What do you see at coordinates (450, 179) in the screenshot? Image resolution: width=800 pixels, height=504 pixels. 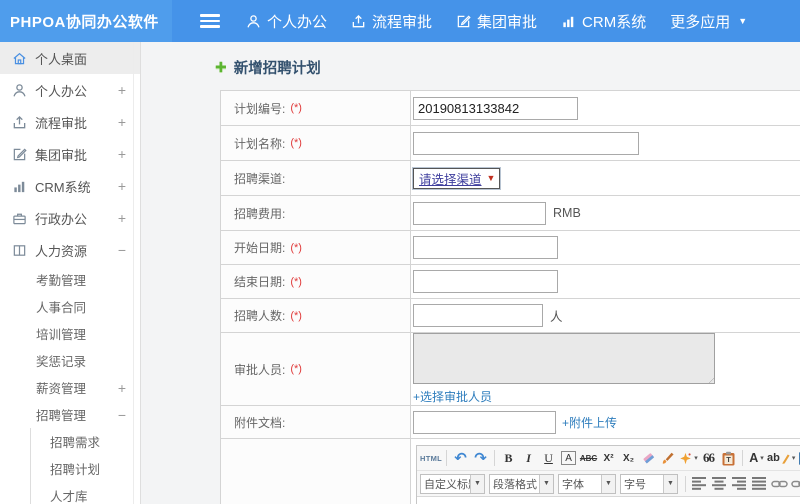 I see `channel-select-value: 请选择渠道` at bounding box center [450, 179].